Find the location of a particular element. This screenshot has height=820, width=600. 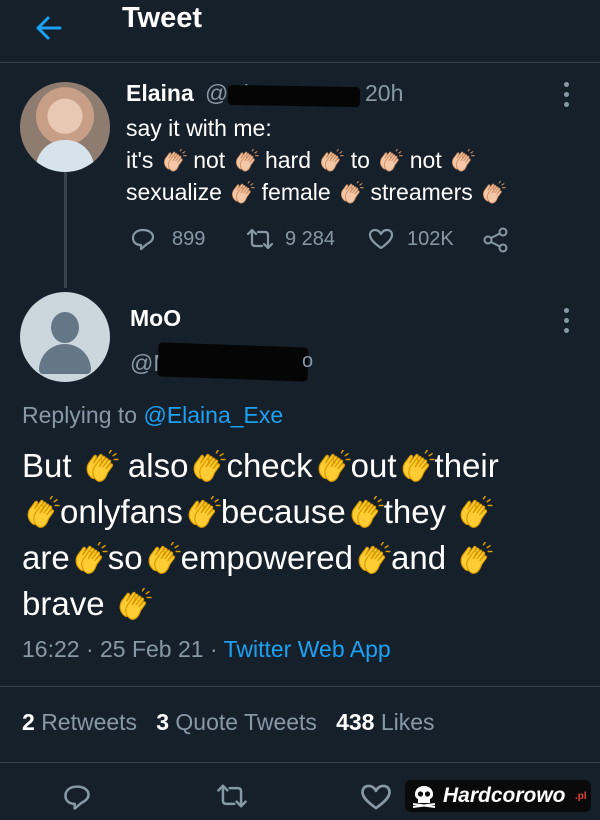

tweet-stats: 2 Retweets 3 Quote Tweets 438 Likes is located at coordinates (228, 722).